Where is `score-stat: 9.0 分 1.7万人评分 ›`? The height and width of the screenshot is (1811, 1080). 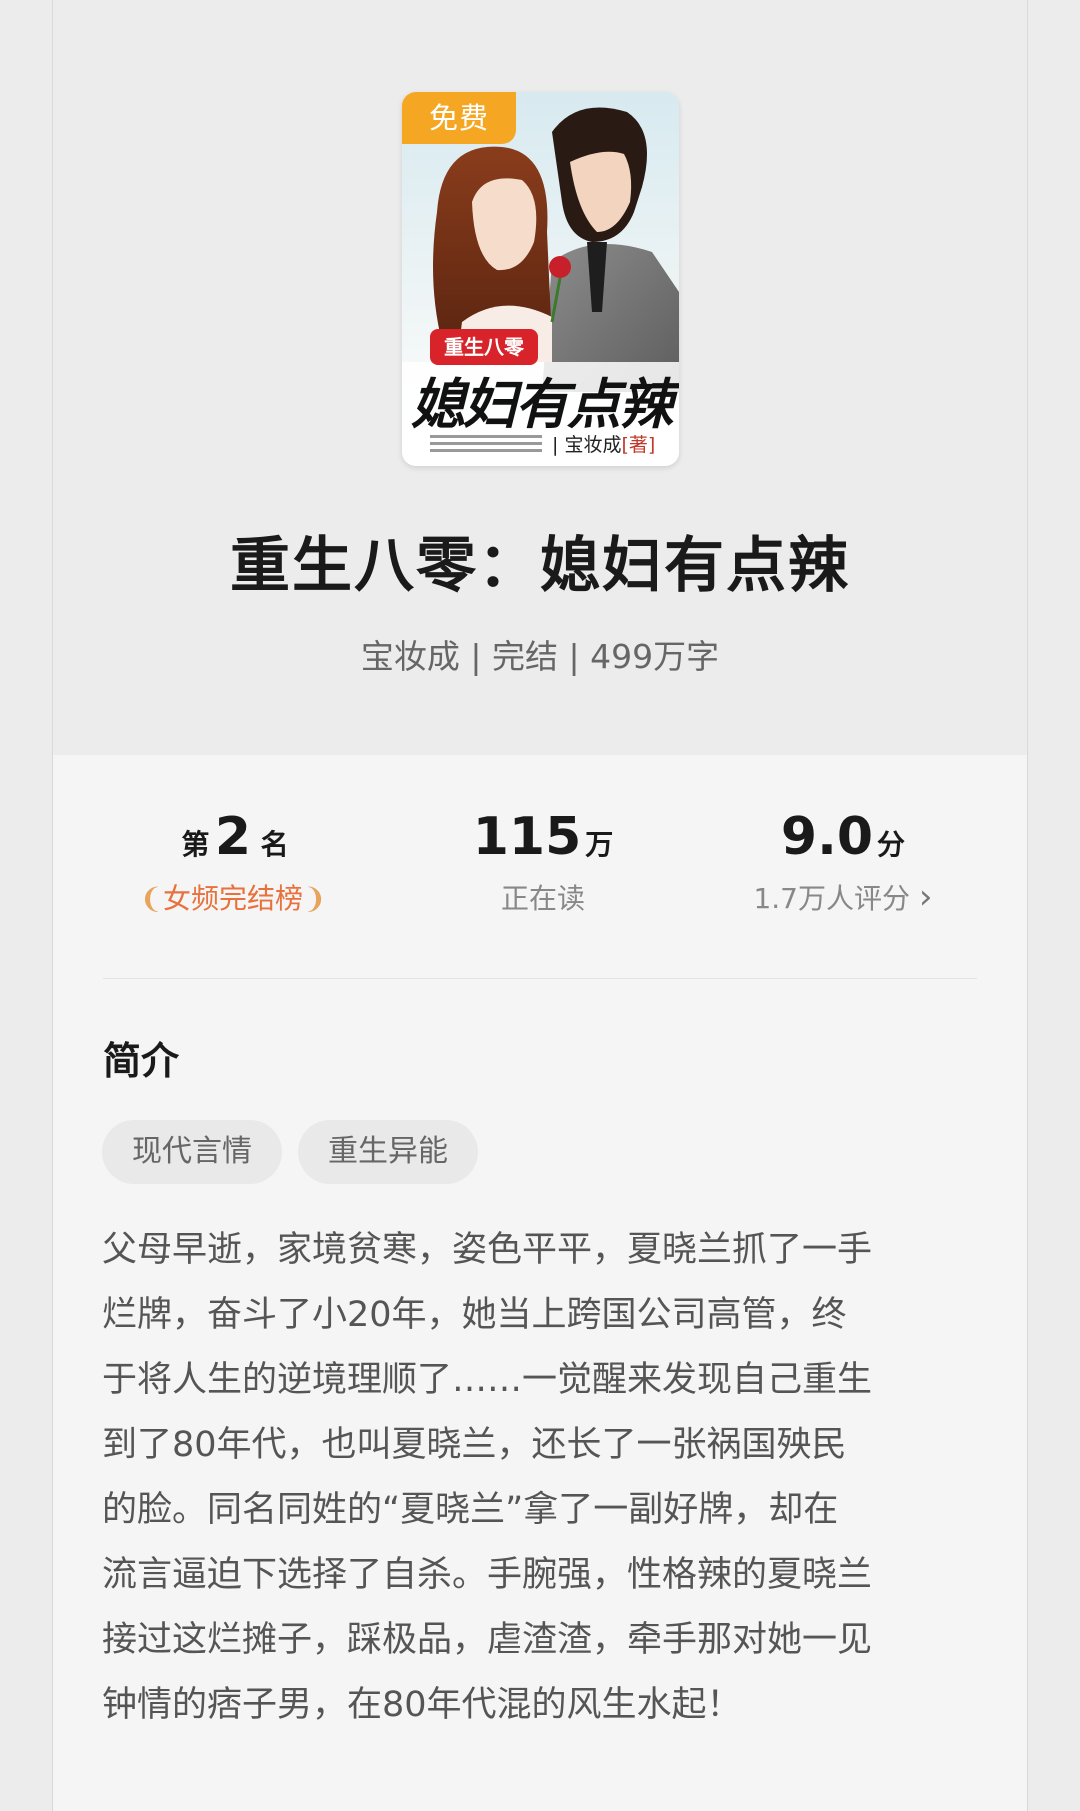 score-stat: 9.0 分 1.7万人评分 › is located at coordinates (843, 862).